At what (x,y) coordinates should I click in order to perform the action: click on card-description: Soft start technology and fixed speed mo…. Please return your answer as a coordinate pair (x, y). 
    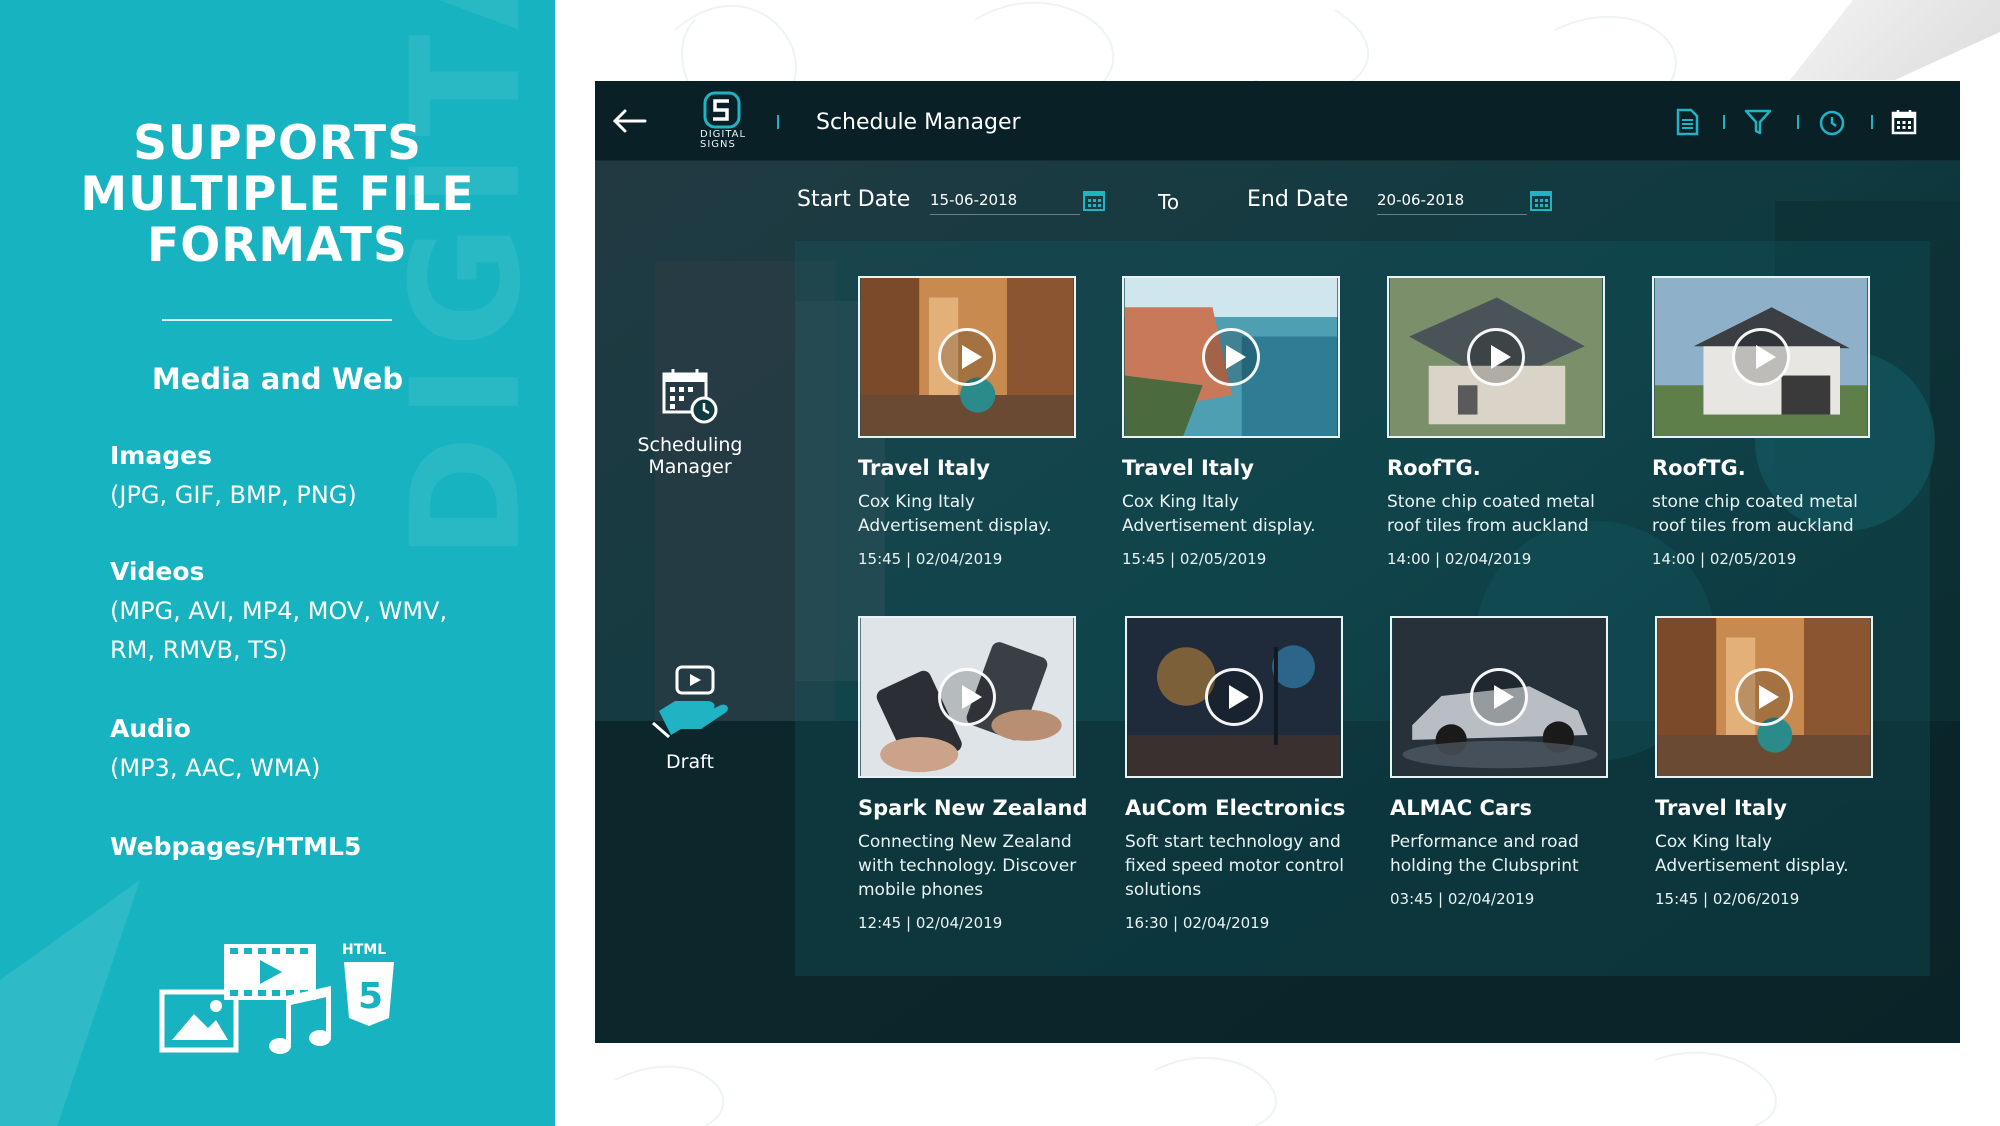
    Looking at the image, I should click on (1235, 866).